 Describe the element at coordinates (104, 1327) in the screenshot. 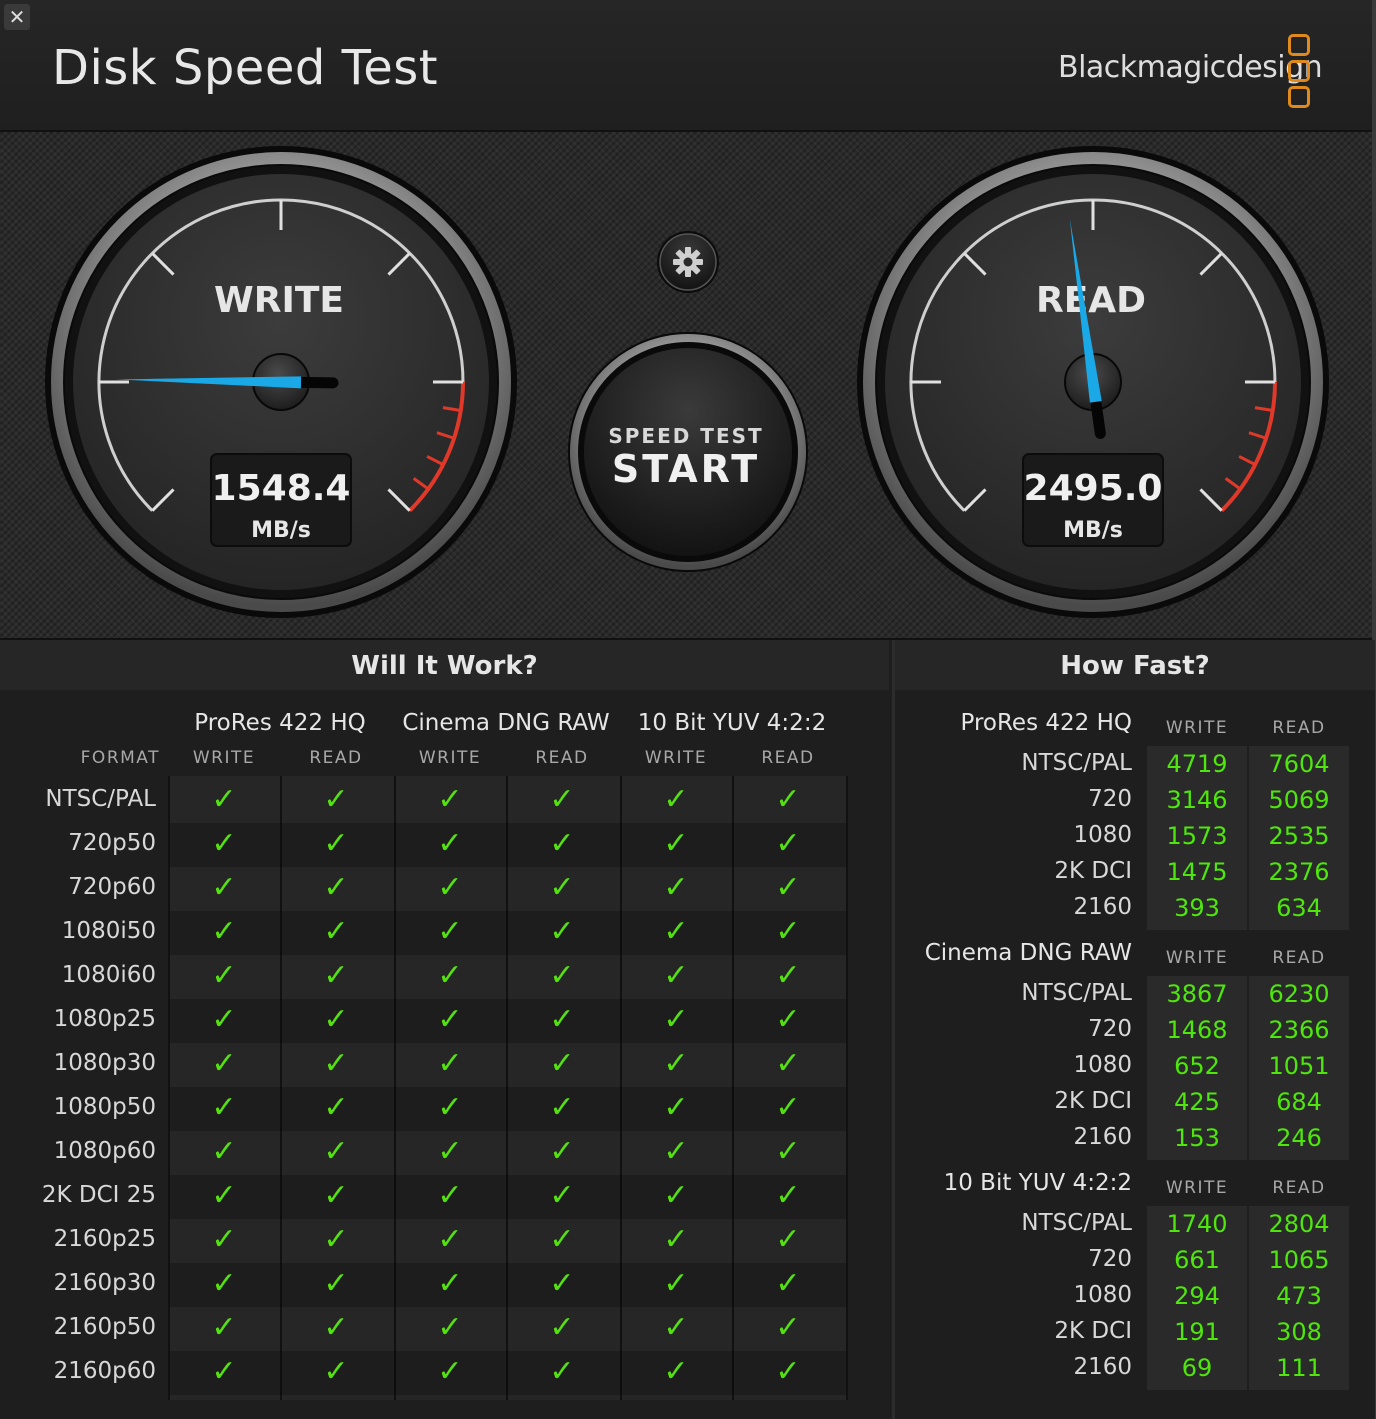

I see `format-row-label: 2160p50` at that location.